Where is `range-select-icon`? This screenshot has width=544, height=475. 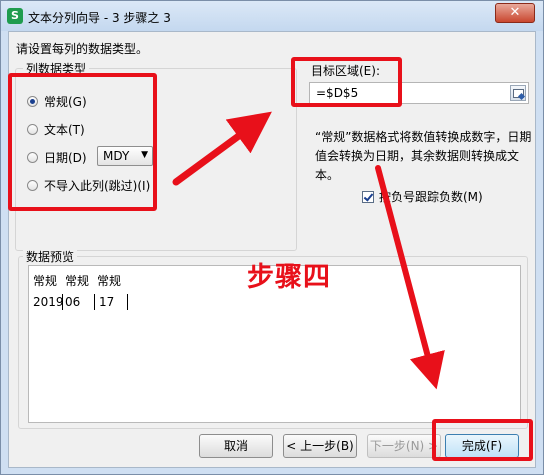
range-select-icon is located at coordinates (518, 93).